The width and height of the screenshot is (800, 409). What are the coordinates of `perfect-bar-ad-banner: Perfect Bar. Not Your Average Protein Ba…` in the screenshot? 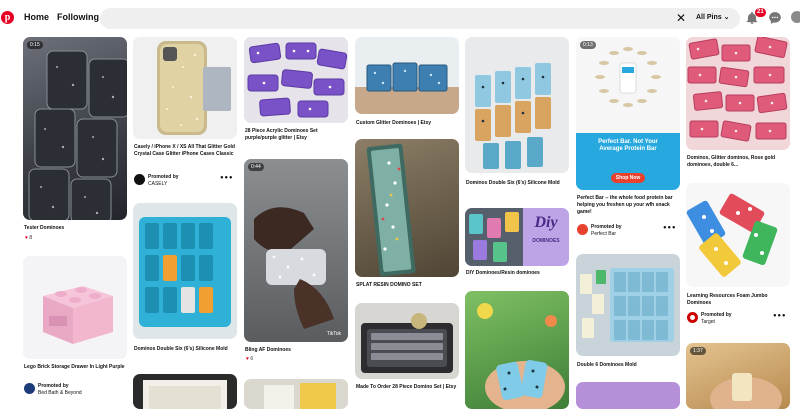 It's located at (628, 161).